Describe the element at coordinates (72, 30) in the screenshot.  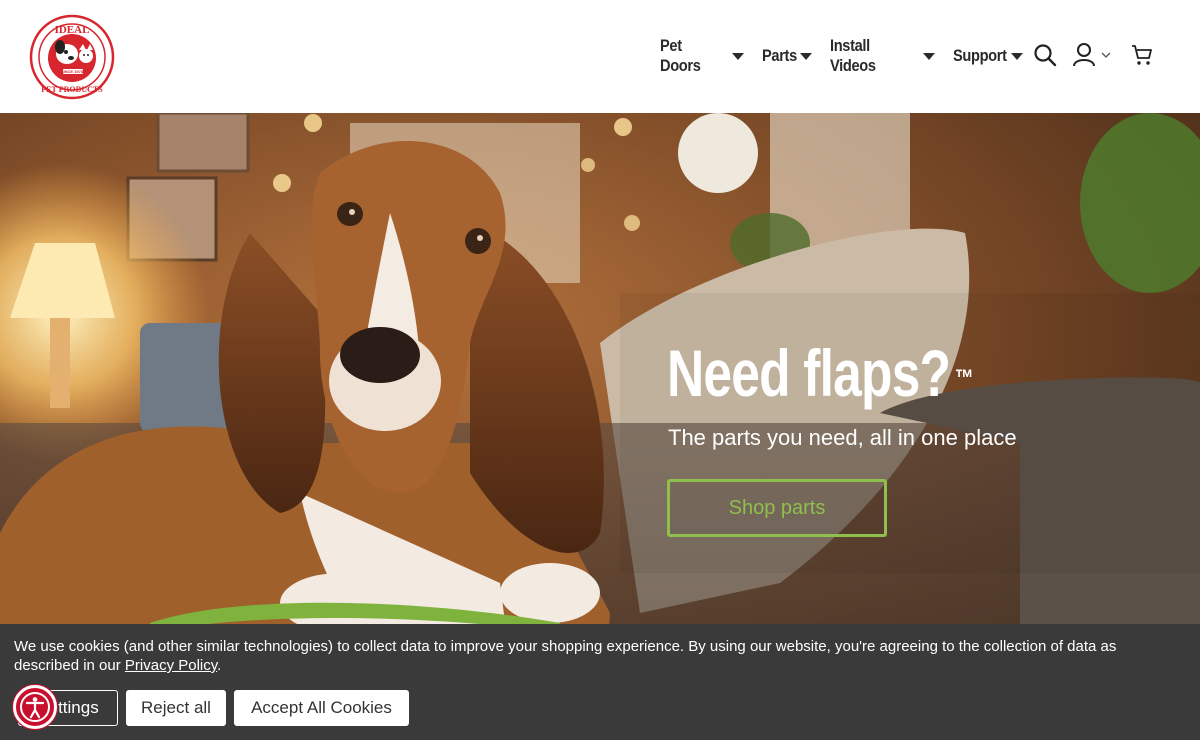
I see `logo-top-text: IDEAL` at that location.